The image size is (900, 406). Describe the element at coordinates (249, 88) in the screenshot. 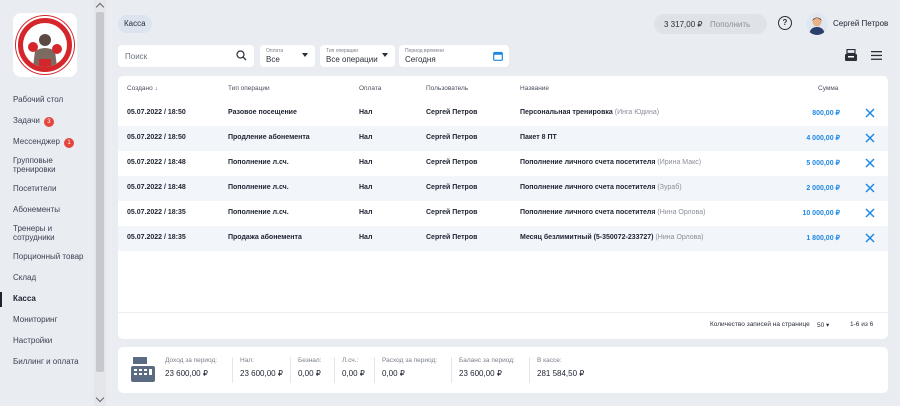

I see `col-operation-type: Тип операции` at that location.